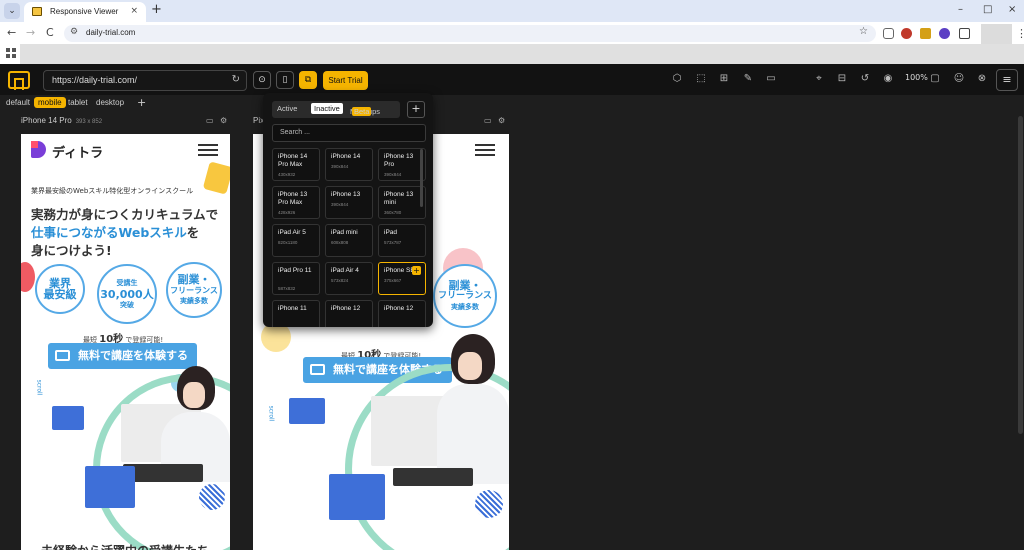 The height and width of the screenshot is (550, 1024). I want to click on bookmarks-area, so click(522, 54).